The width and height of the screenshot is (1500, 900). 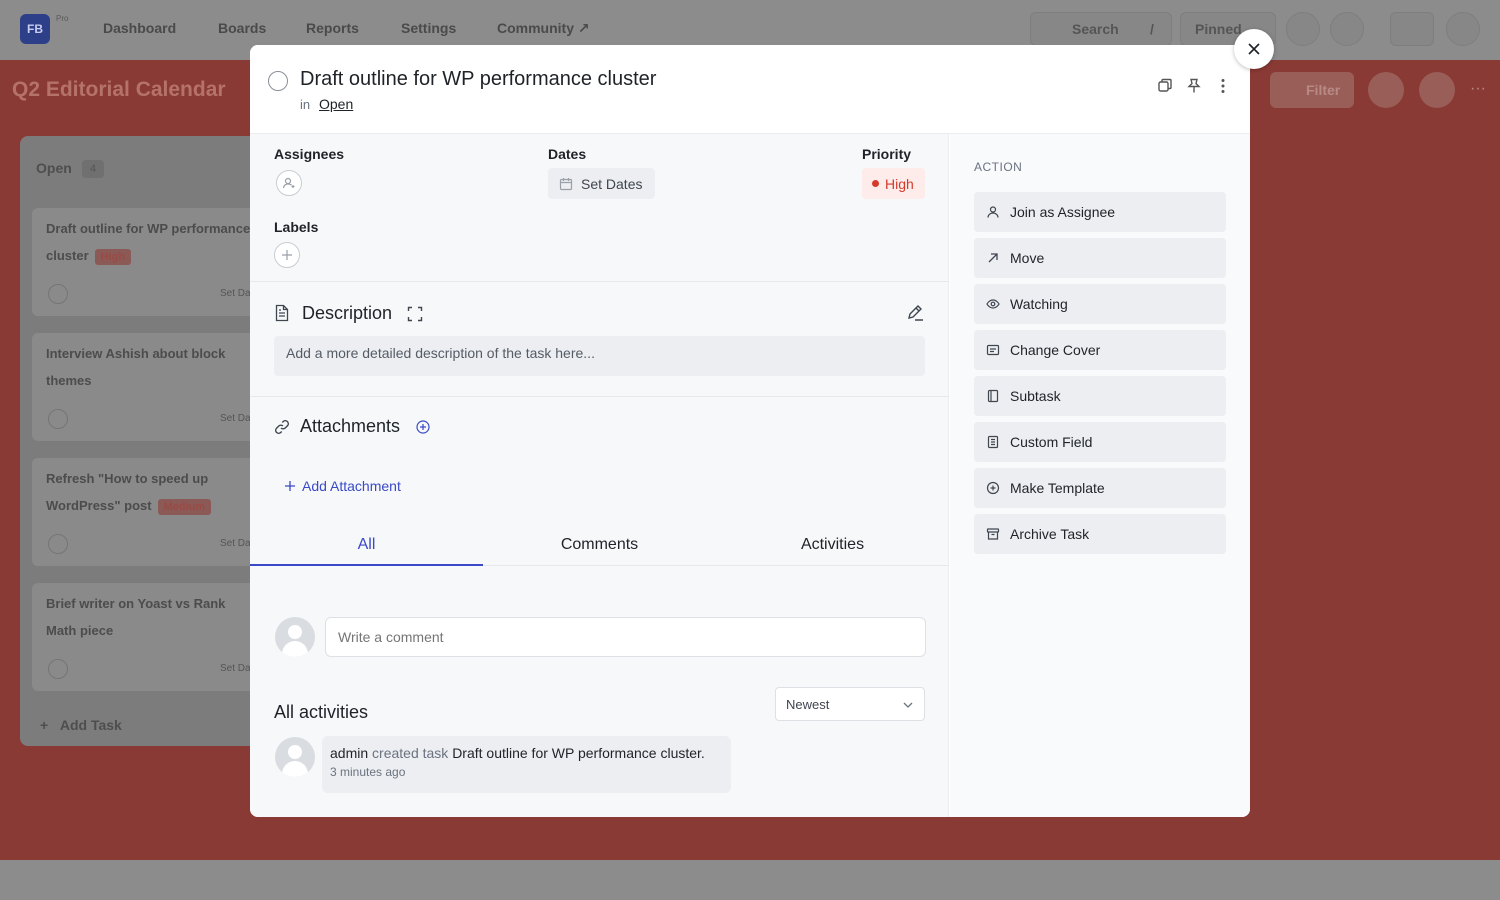 What do you see at coordinates (282, 429) in the screenshot?
I see `link-icon` at bounding box center [282, 429].